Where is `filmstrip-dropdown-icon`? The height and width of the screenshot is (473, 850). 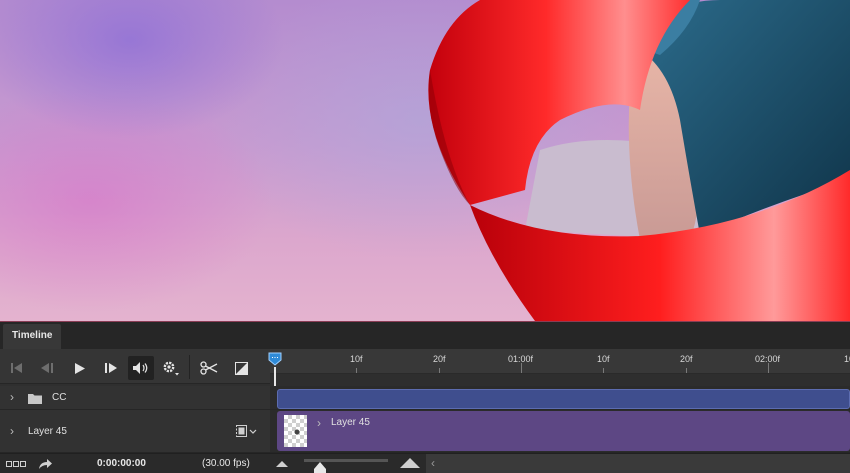 filmstrip-dropdown-icon is located at coordinates (247, 431).